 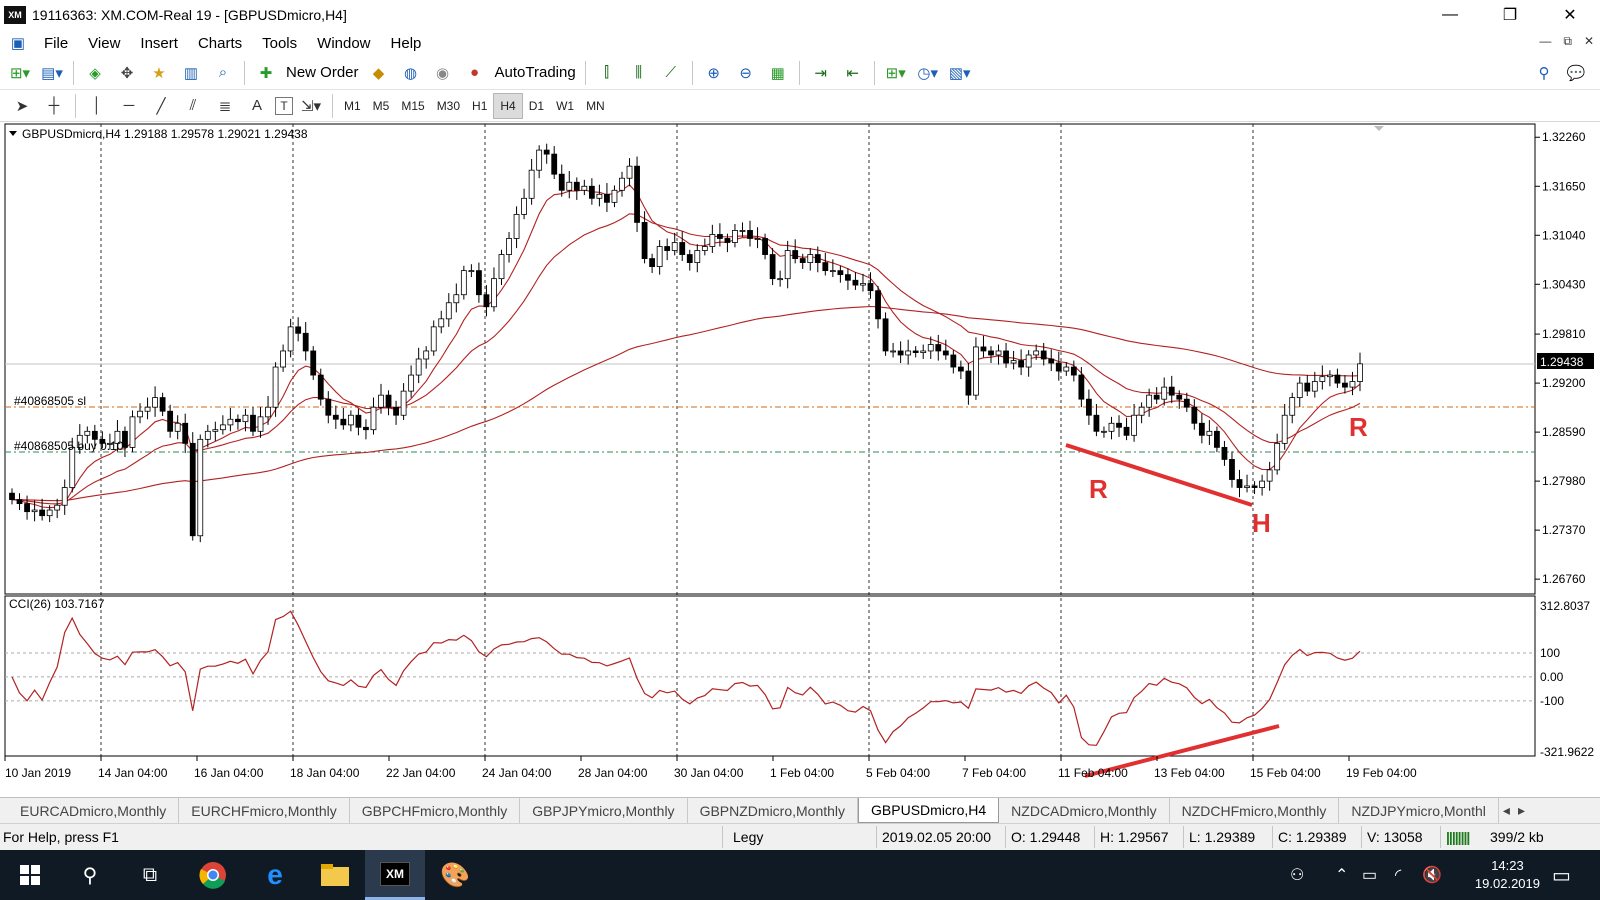 What do you see at coordinates (264, 810) in the screenshot?
I see `tab-eurchf: EURCHFmicro,Monthly` at bounding box center [264, 810].